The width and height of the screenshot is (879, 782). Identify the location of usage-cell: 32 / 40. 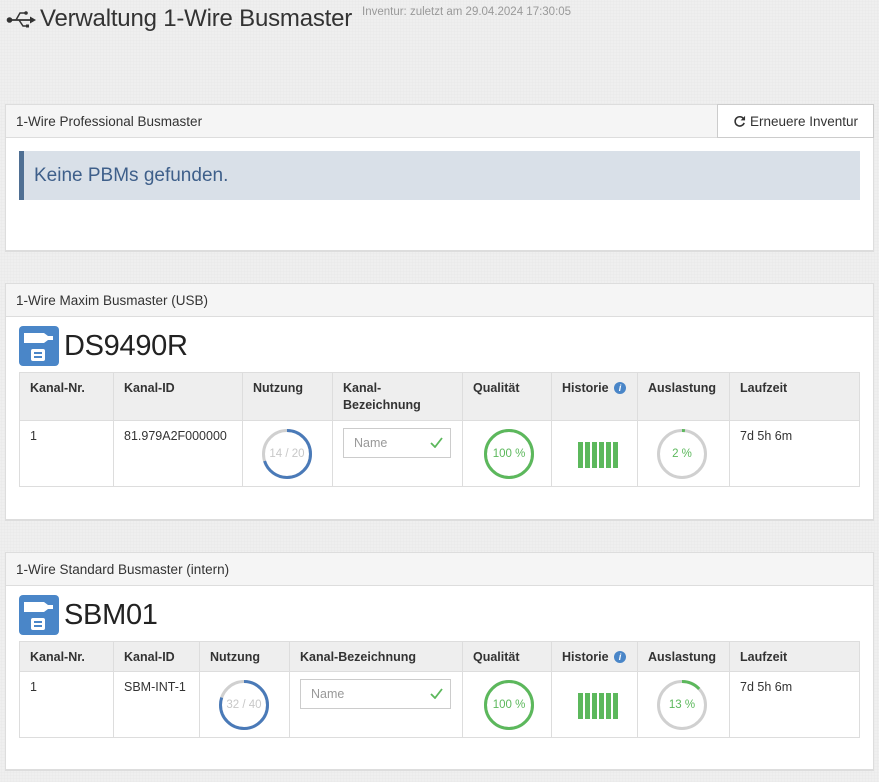
(244, 704).